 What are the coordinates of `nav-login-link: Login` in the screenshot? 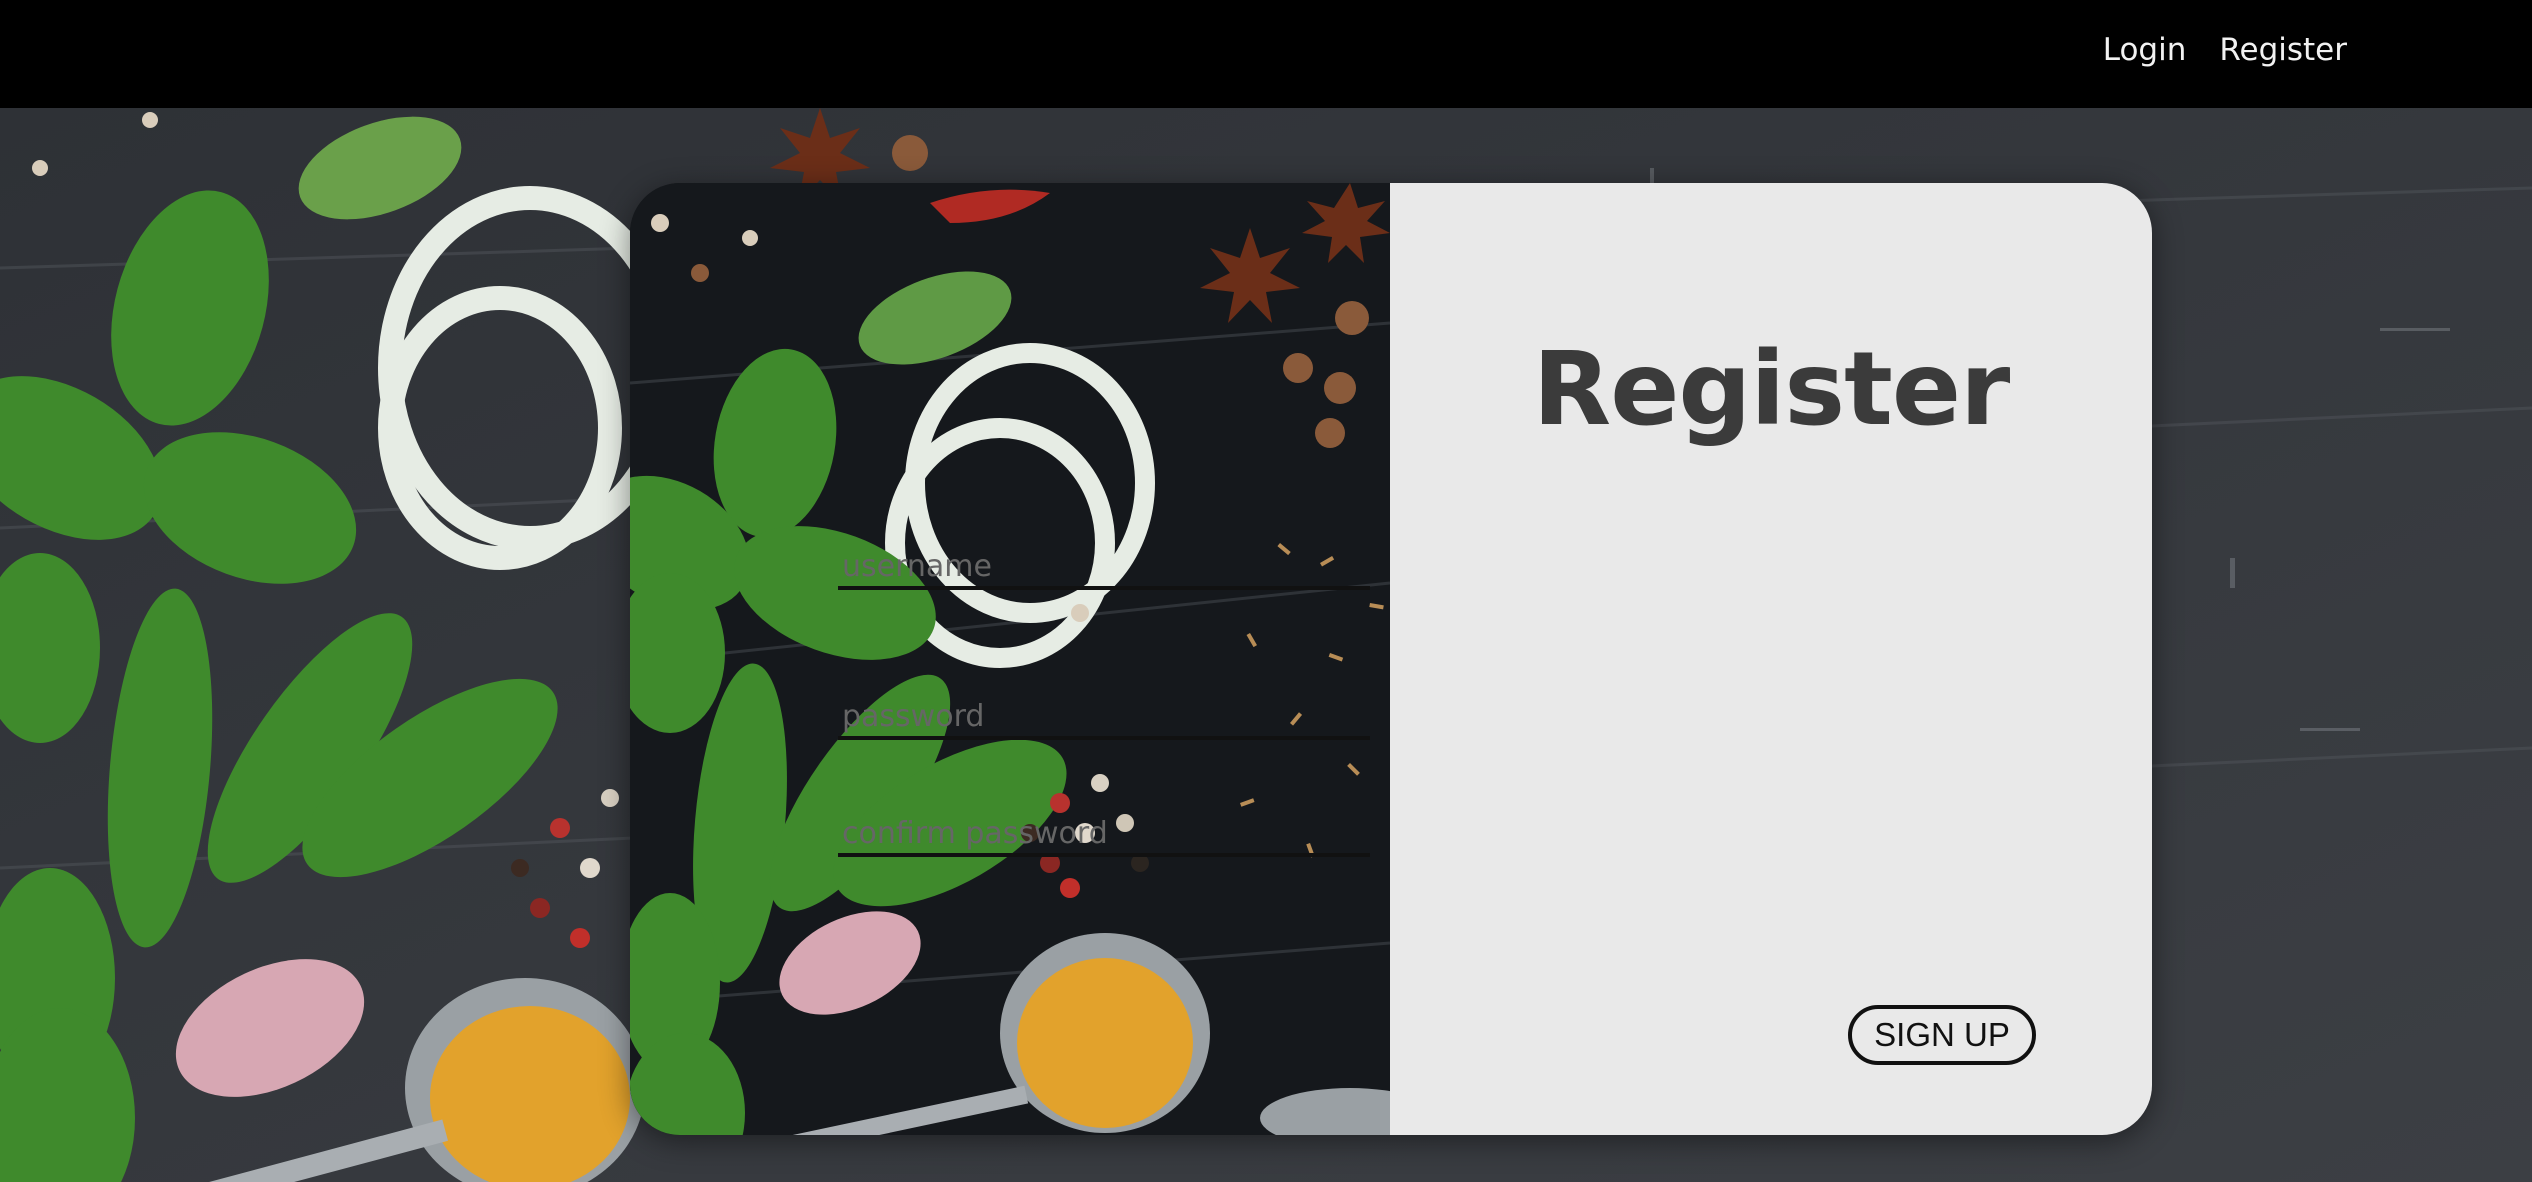 It's located at (2145, 50).